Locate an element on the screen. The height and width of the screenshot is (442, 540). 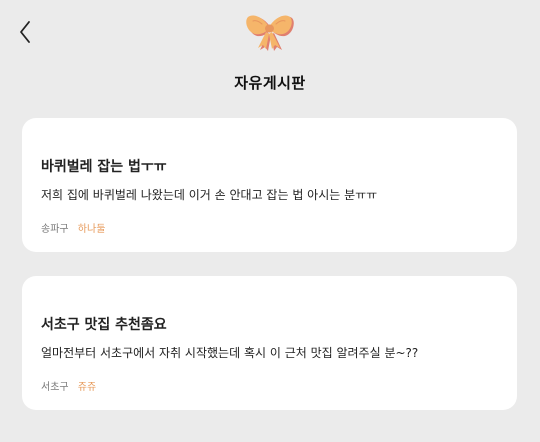
post-body: 저희 집에 바퀴벌레 나왔는데 이거 손 안대고 잡는 법 아시는 분ㅠㅠ is located at coordinates (209, 195).